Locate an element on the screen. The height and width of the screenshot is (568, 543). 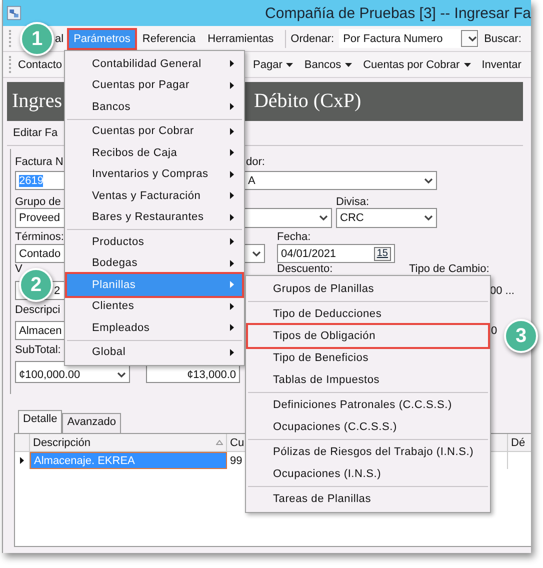
field-label: Factura N is located at coordinates (39, 163).